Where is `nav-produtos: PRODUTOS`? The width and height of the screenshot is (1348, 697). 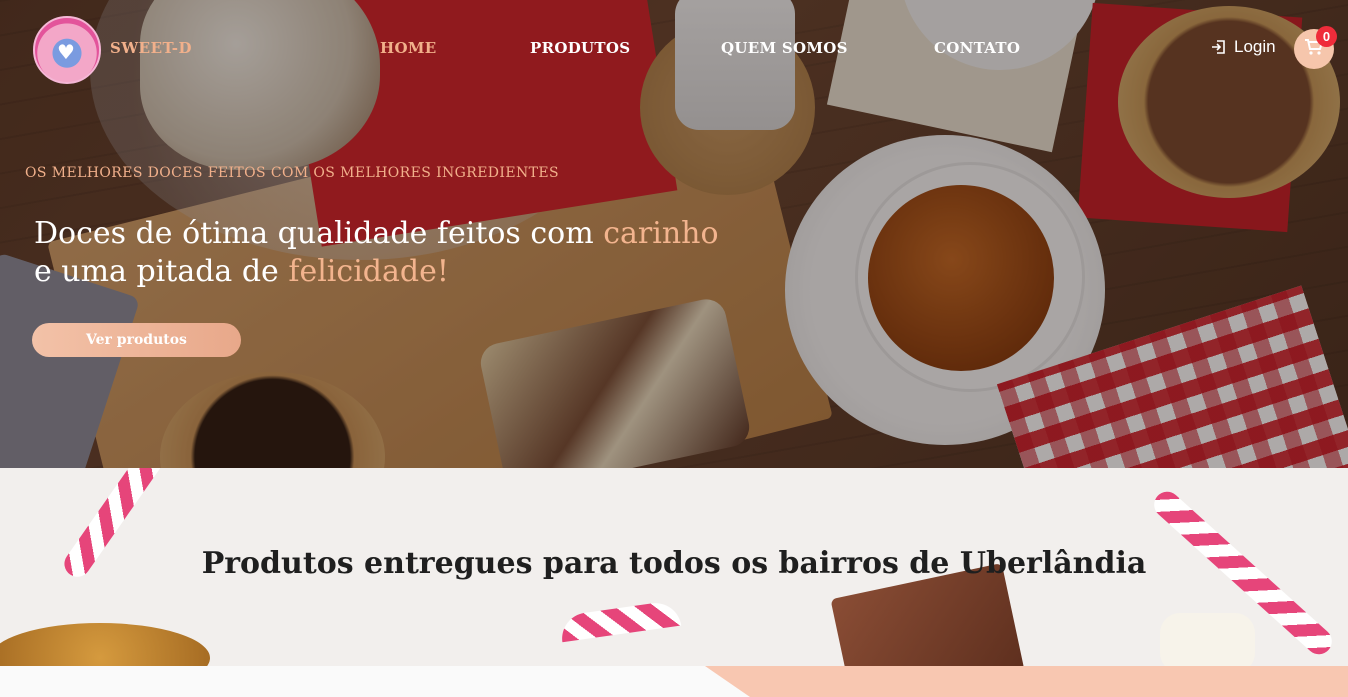 nav-produtos: PRODUTOS is located at coordinates (580, 48).